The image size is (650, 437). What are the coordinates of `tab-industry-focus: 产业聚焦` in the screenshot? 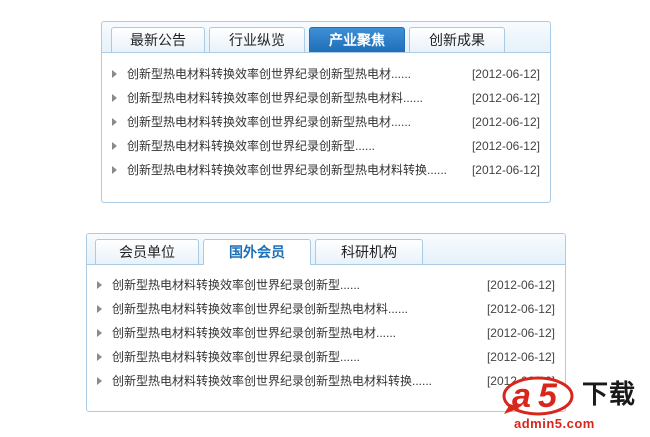 It's located at (357, 39).